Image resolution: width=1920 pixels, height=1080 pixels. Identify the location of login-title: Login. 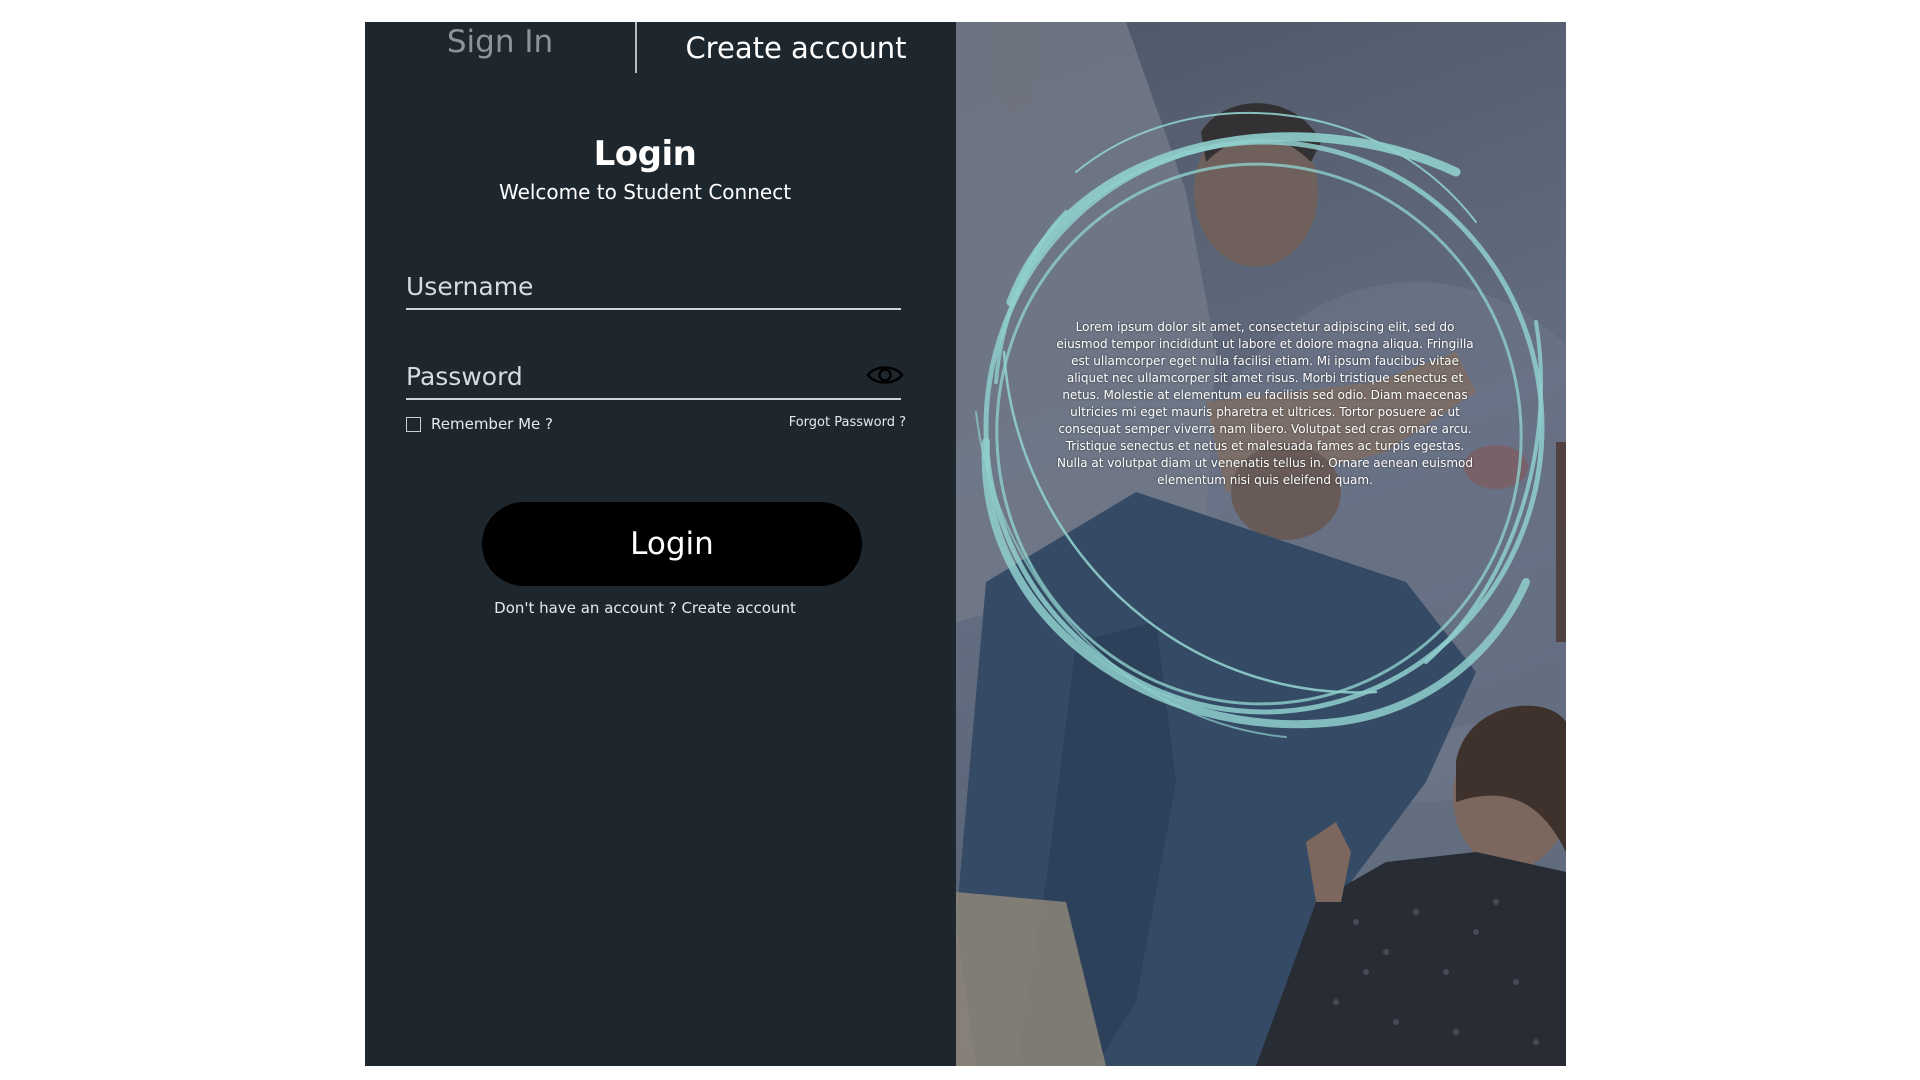
(645, 154).